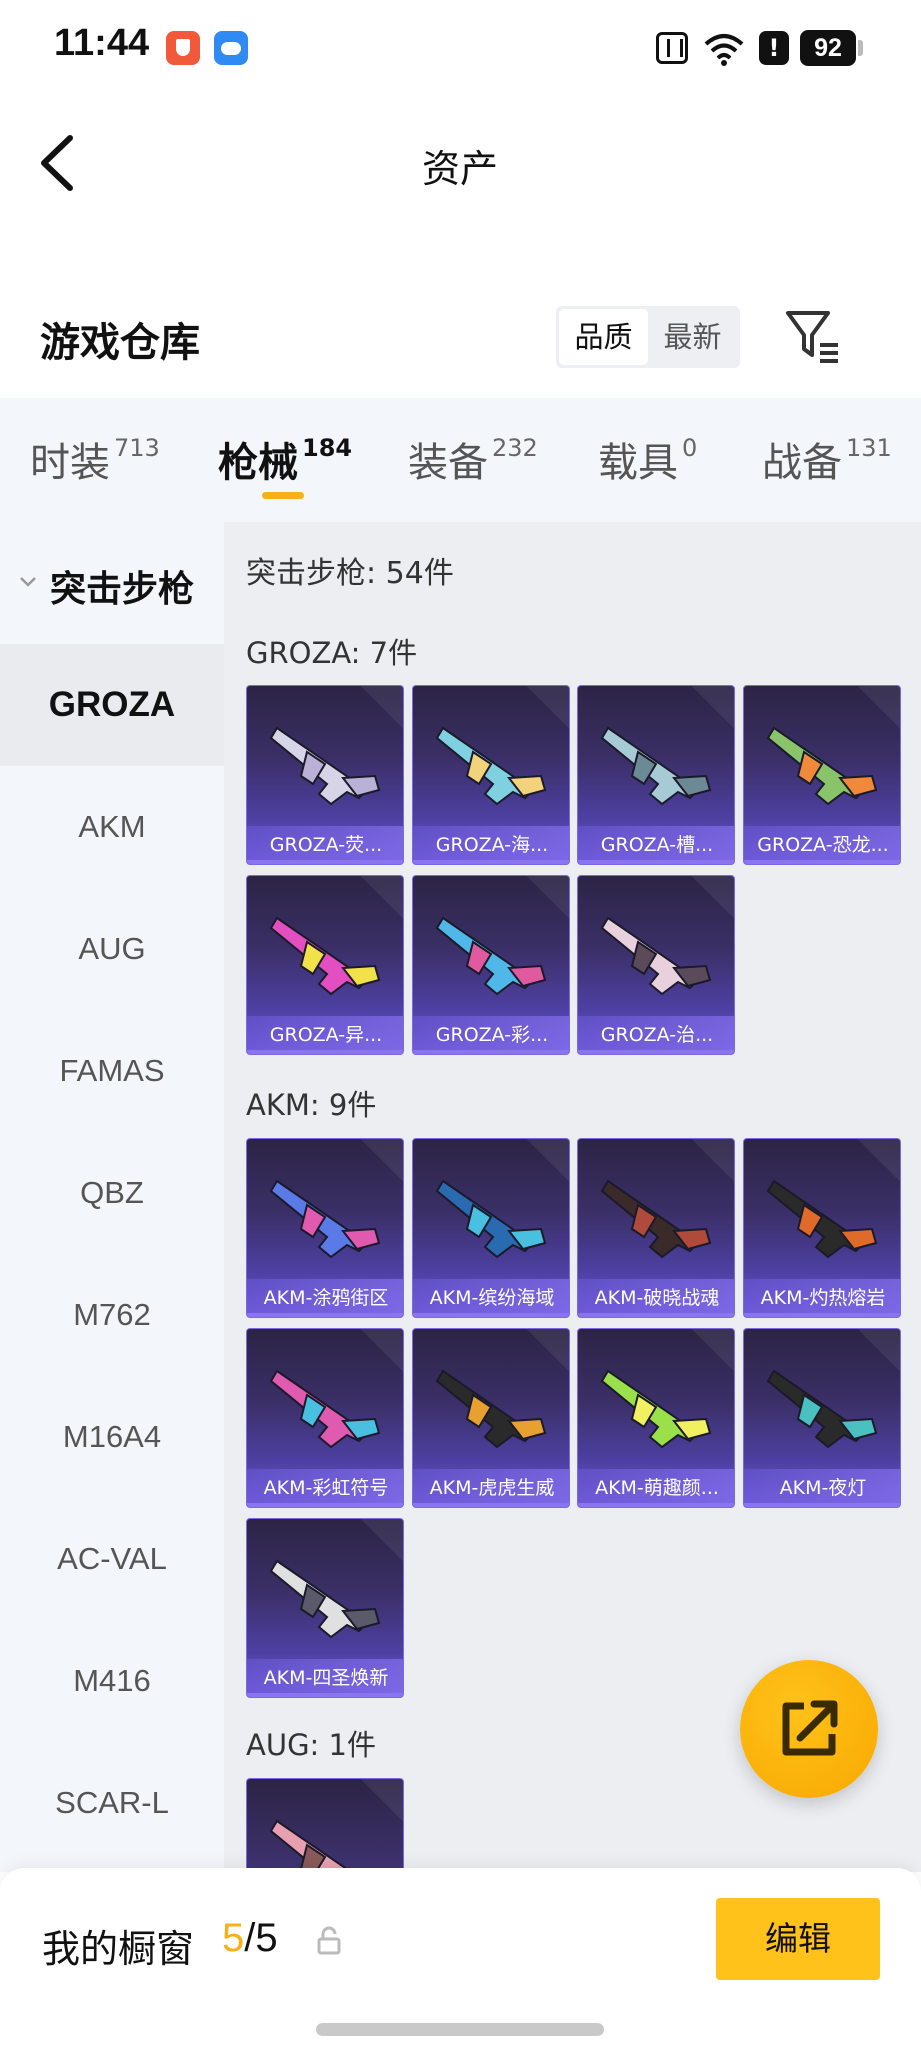 The height and width of the screenshot is (2050, 921). I want to click on status-time: 11:44, so click(102, 43).